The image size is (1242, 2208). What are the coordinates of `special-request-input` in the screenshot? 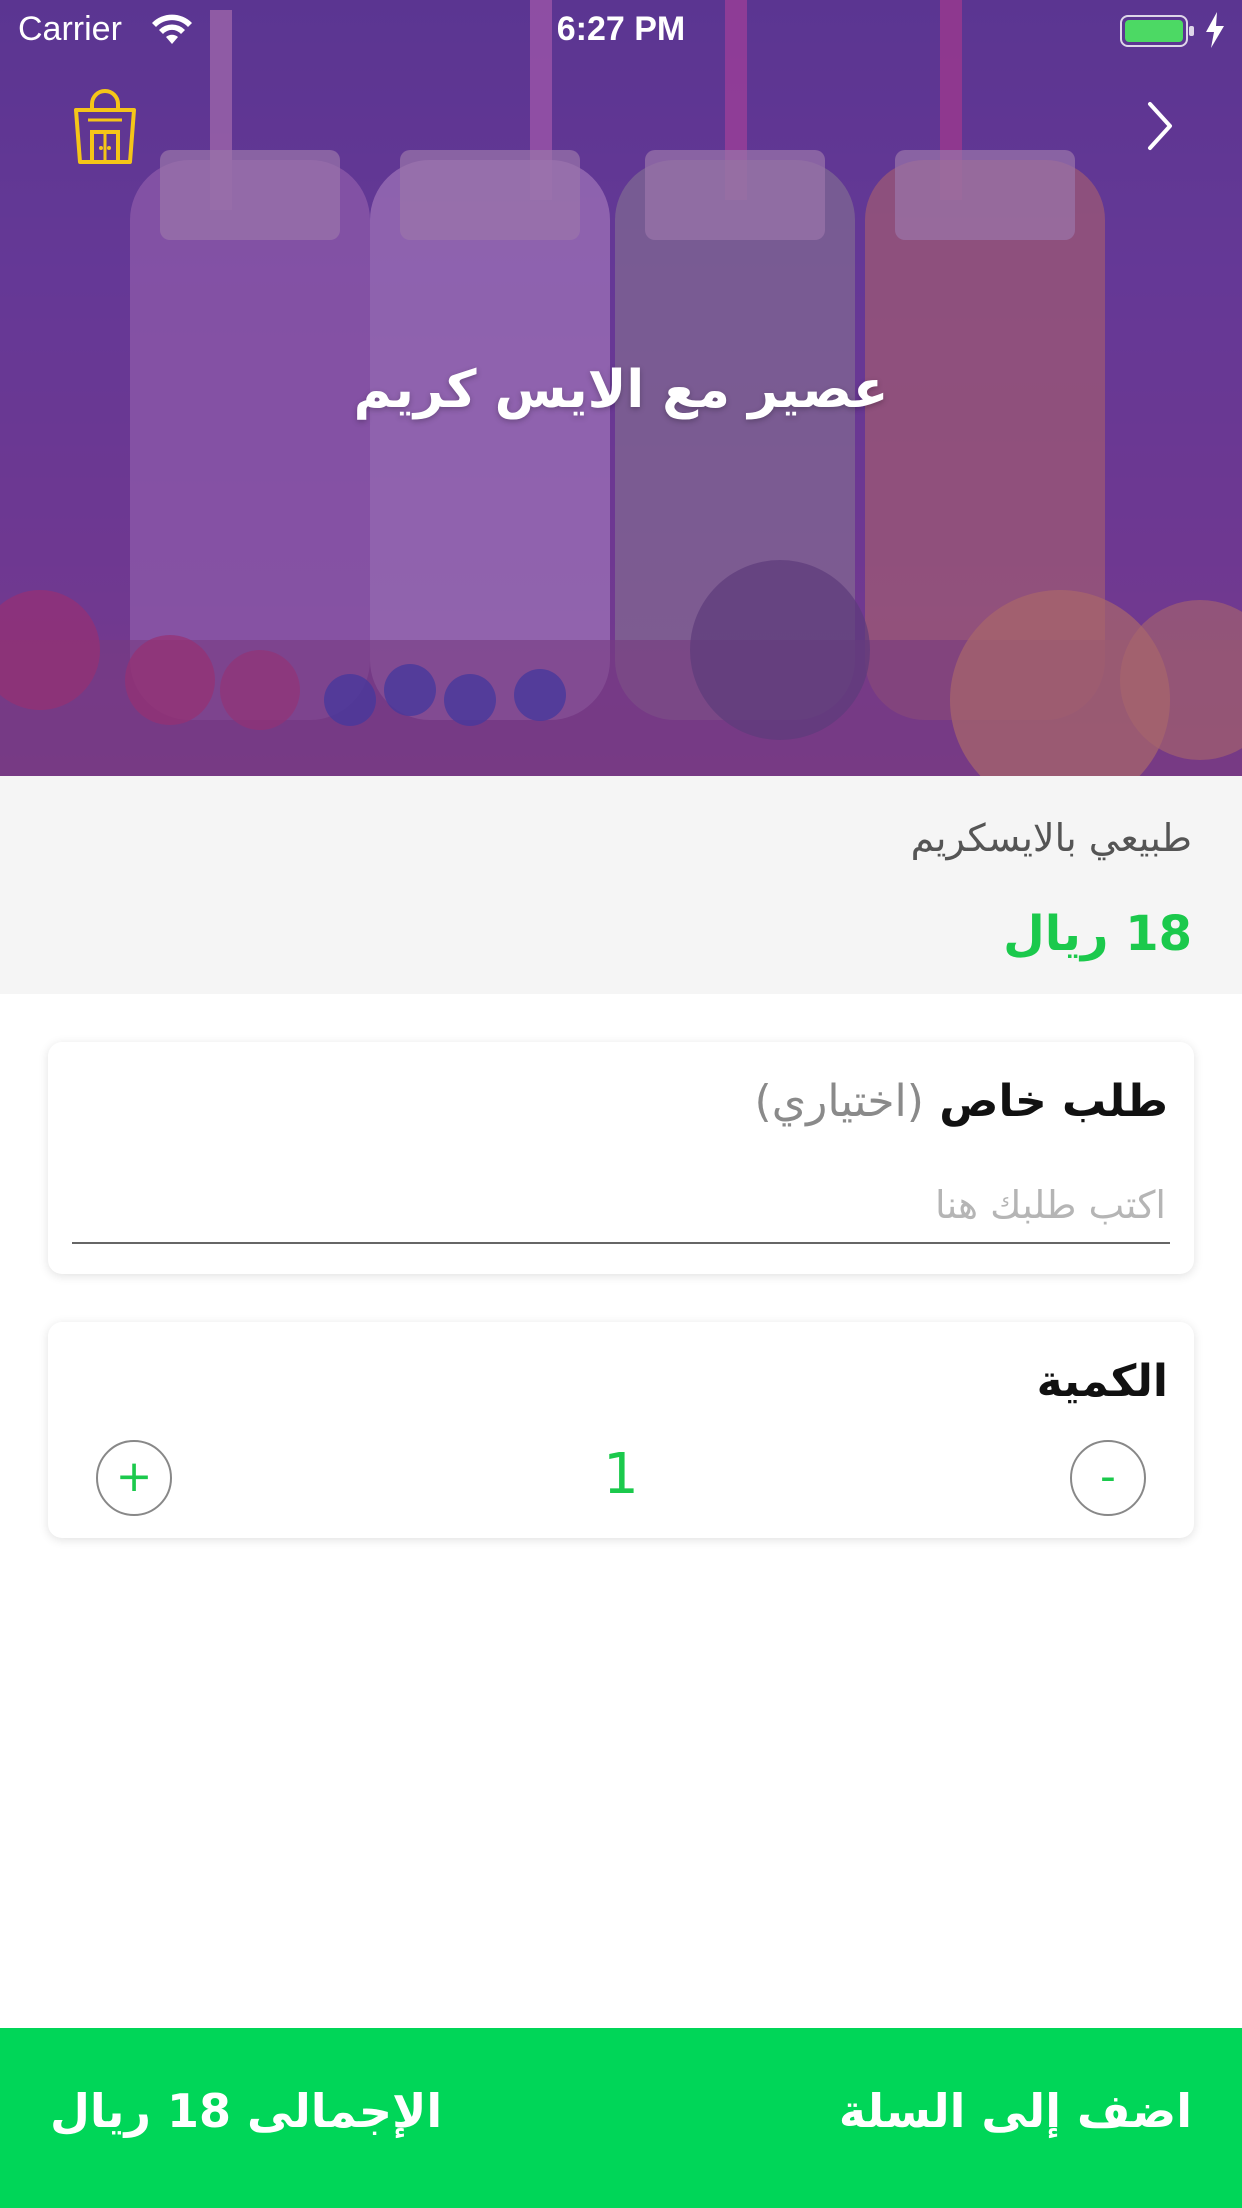 It's located at (621, 1211).